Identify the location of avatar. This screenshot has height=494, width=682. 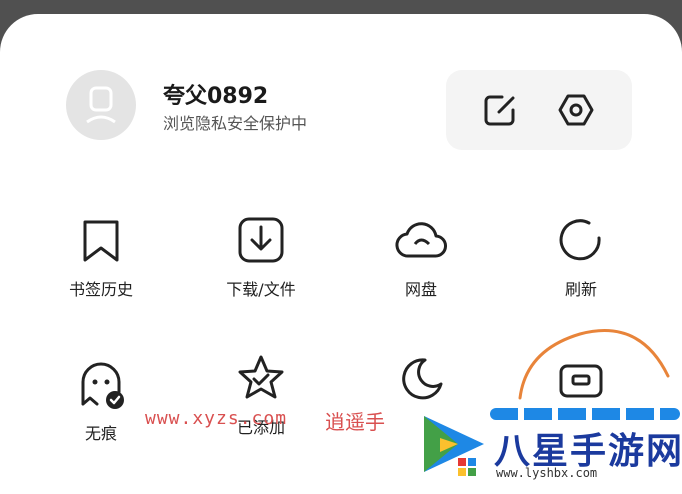
(101, 105).